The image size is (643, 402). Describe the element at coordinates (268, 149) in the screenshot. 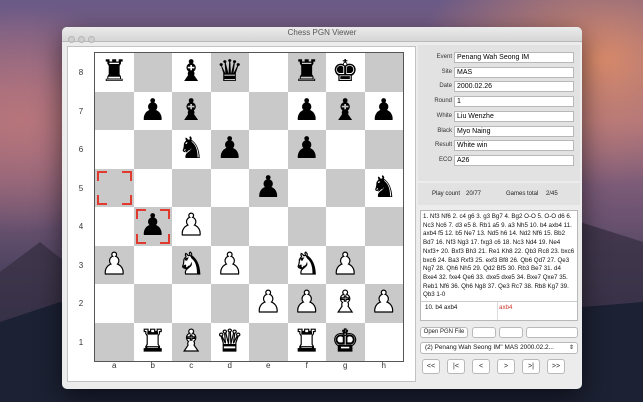

I see `square-e6` at that location.